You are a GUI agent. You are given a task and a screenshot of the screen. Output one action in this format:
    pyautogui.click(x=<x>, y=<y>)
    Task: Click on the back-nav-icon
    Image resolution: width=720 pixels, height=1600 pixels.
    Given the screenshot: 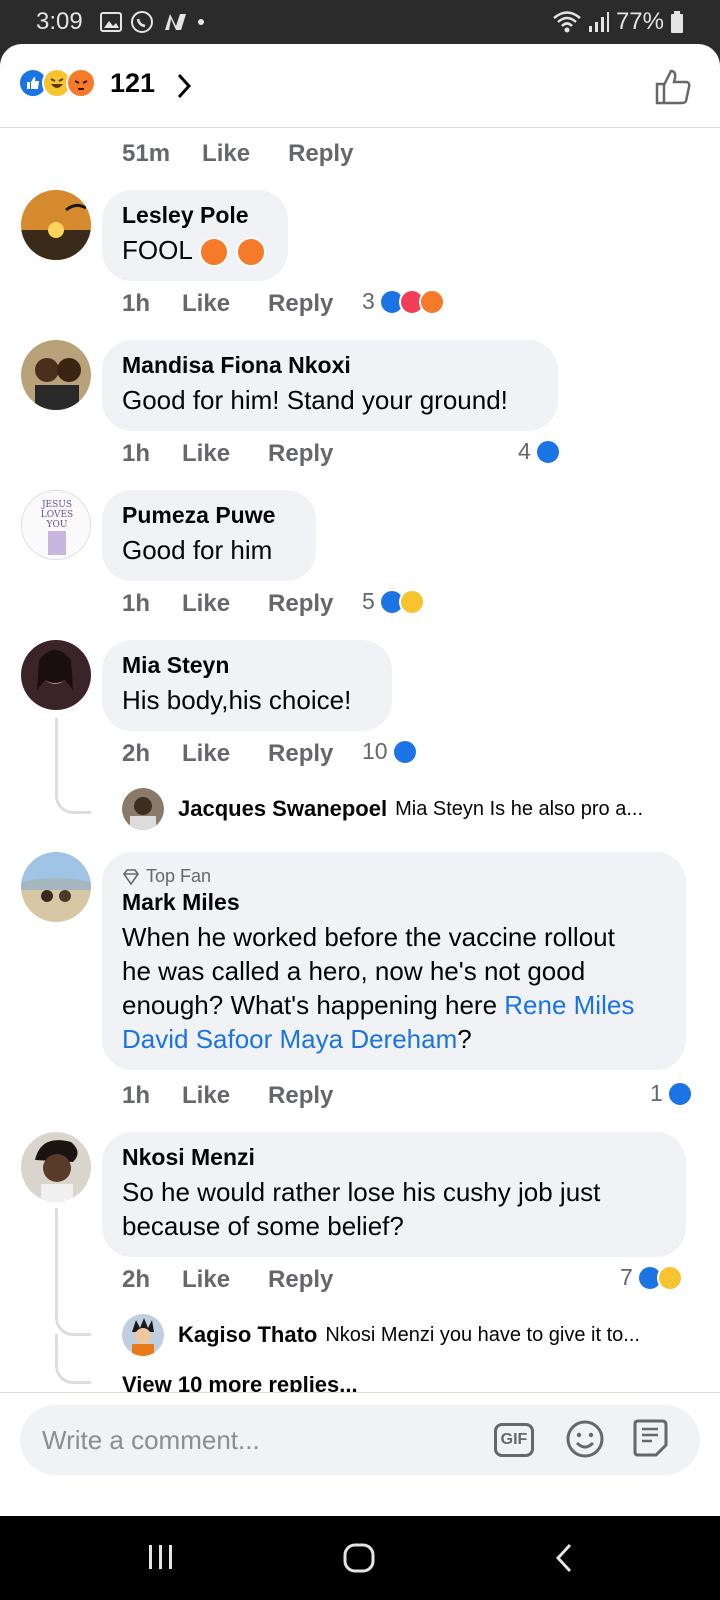 What is the action you would take?
    pyautogui.click(x=564, y=1558)
    